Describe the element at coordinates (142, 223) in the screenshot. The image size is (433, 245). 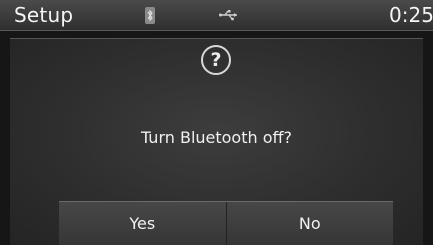
I see `yes-button: Yes` at that location.